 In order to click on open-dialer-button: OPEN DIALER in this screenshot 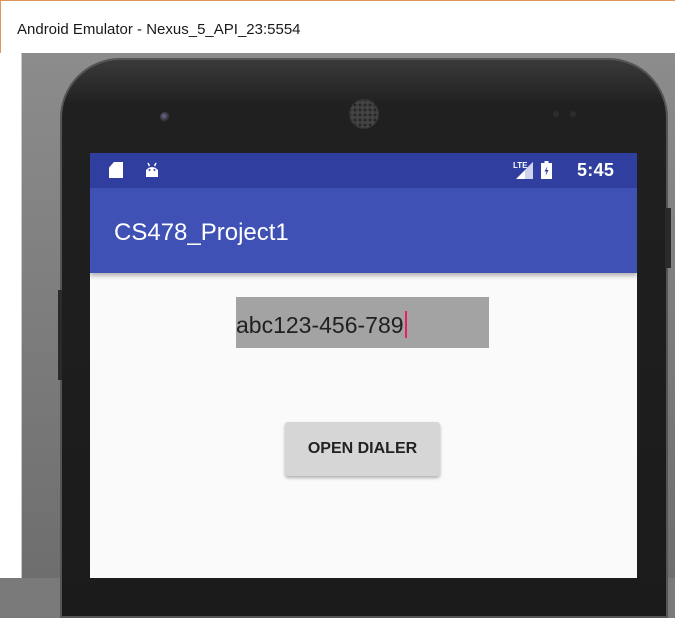, I will do `click(362, 449)`.